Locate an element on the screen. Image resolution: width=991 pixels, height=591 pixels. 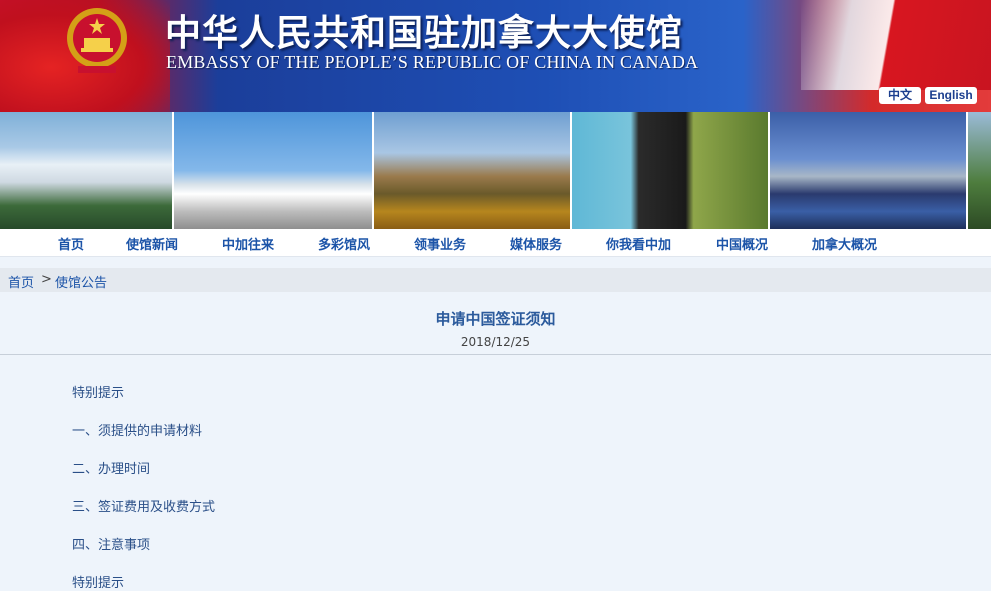
great-wall-photo is located at coordinates (472, 170).